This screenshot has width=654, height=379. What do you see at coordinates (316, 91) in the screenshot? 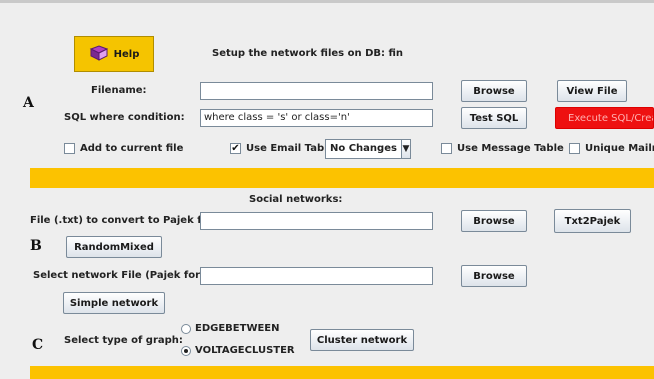
I see `filename-input` at bounding box center [316, 91].